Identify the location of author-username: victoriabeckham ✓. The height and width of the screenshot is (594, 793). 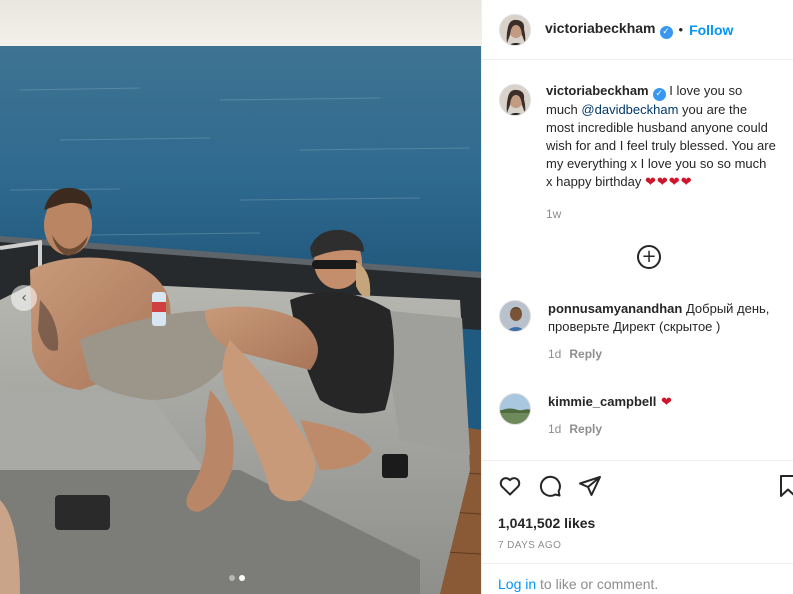
(609, 29).